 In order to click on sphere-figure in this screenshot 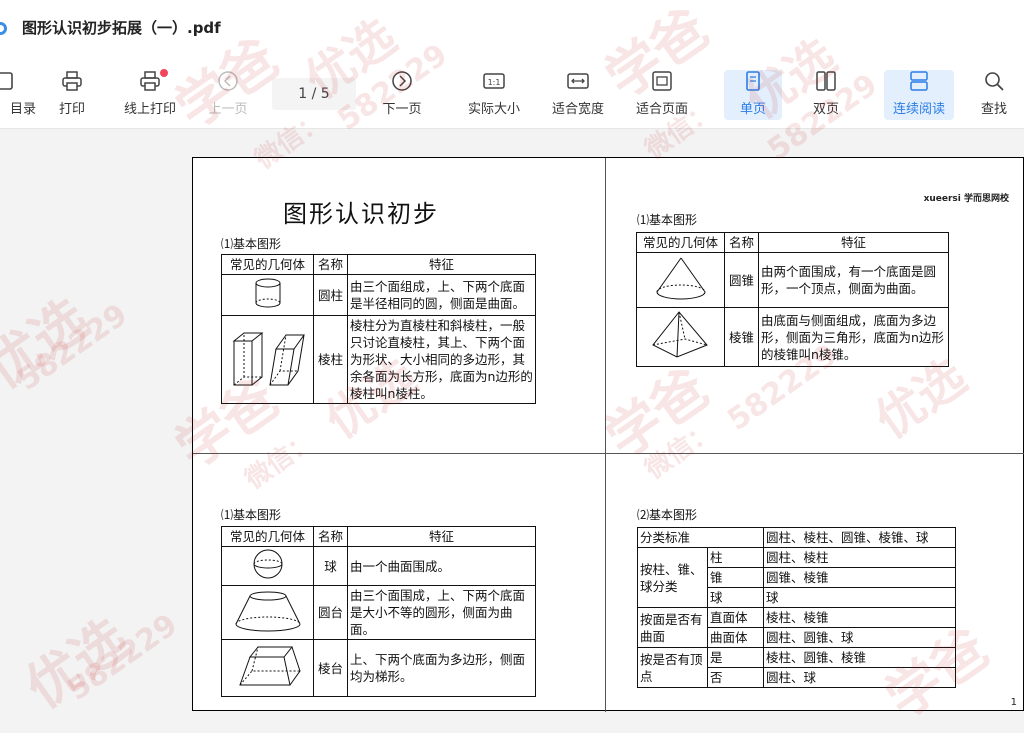, I will do `click(267, 566)`.